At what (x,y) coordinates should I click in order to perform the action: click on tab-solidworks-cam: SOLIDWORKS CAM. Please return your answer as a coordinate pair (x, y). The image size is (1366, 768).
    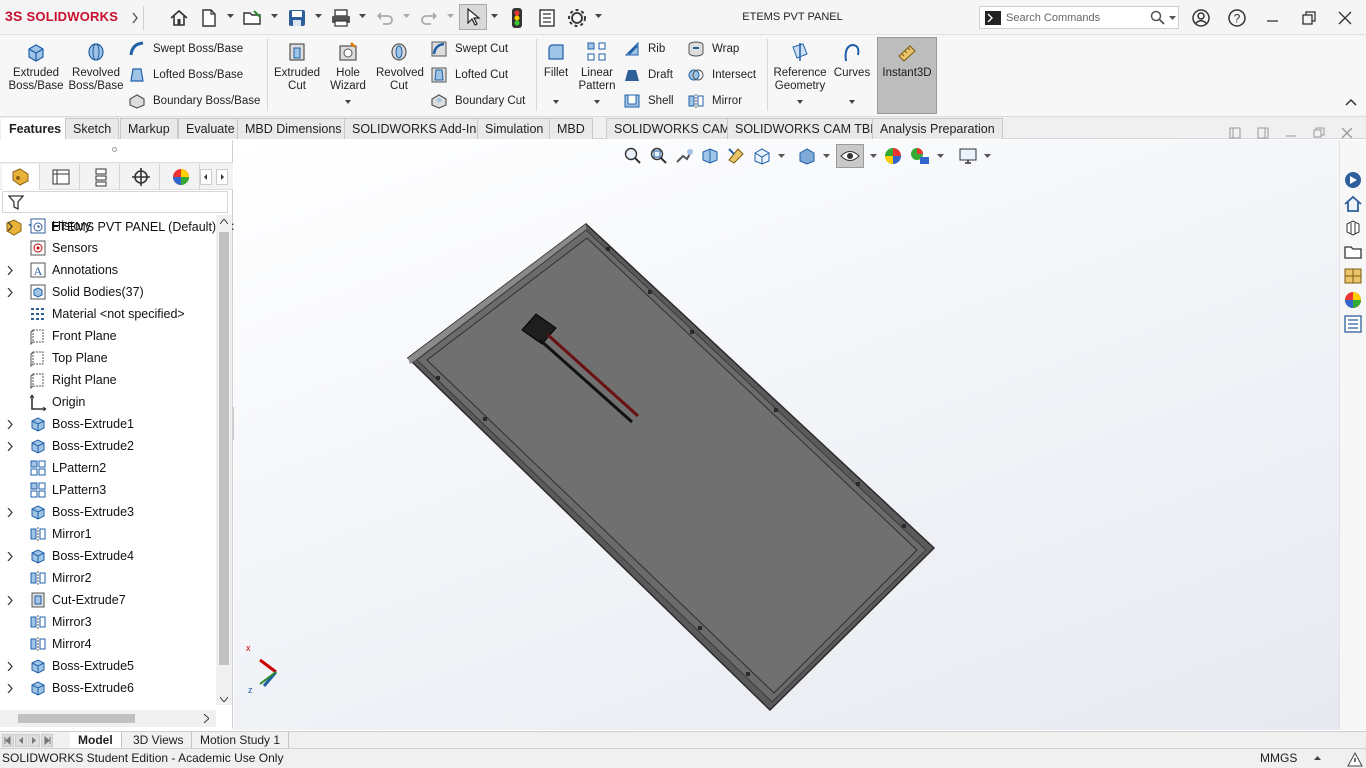
    Looking at the image, I should click on (672, 128).